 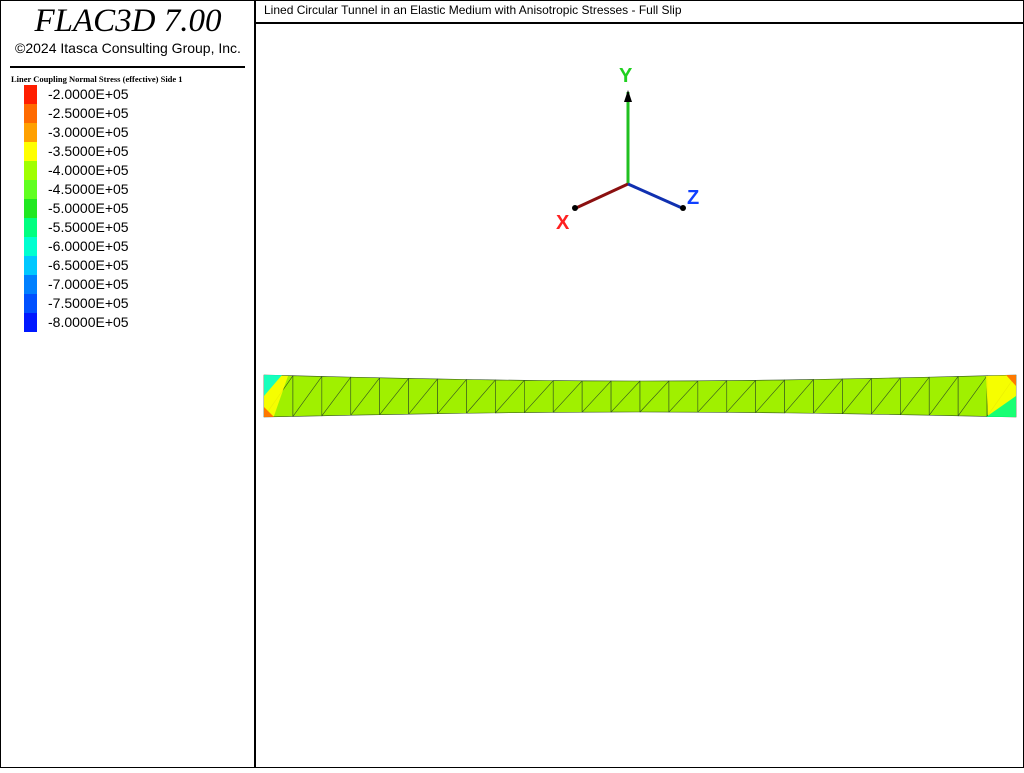 I want to click on legend-label: -8.0000E+05, so click(x=88, y=322).